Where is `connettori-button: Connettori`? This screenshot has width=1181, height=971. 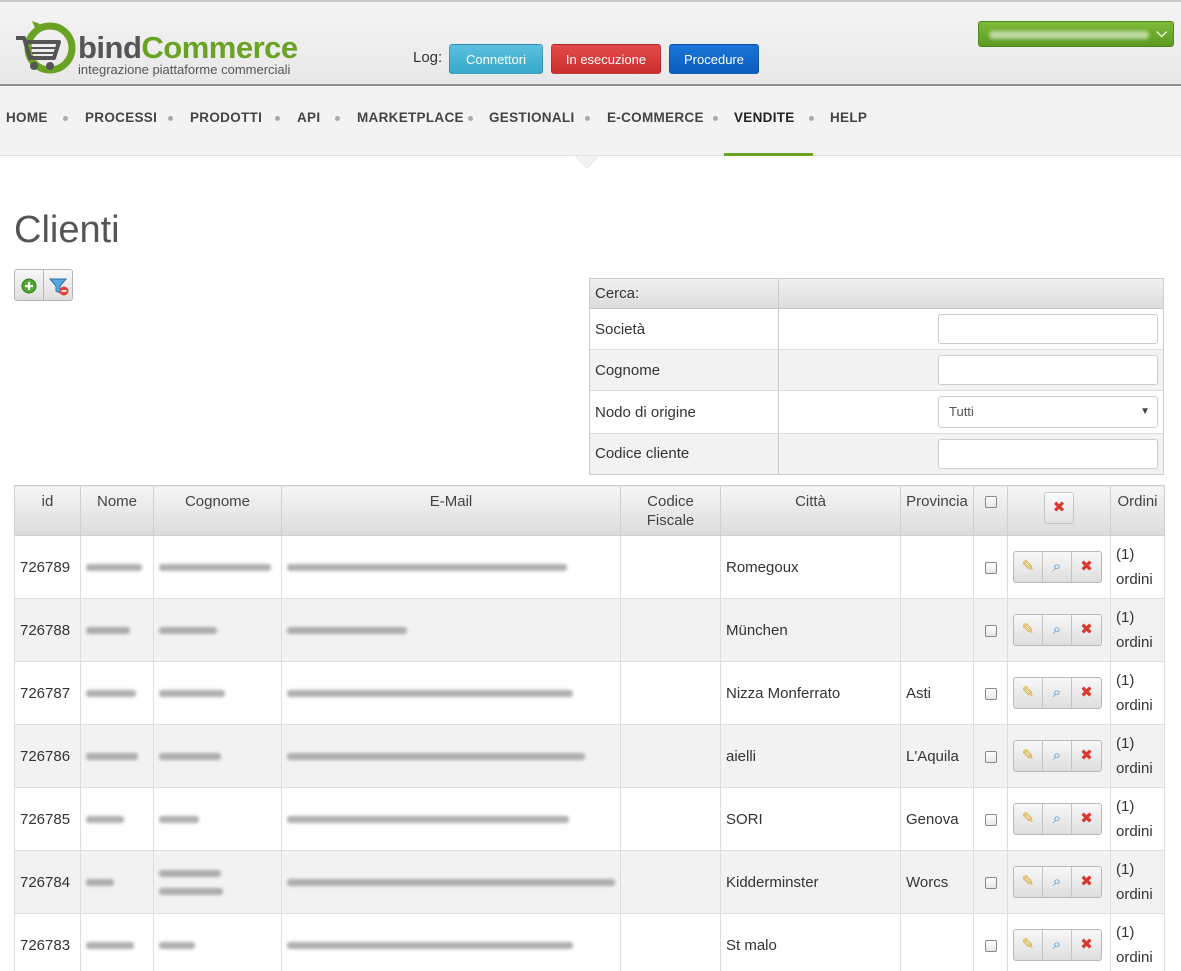
connettori-button: Connettori is located at coordinates (496, 59).